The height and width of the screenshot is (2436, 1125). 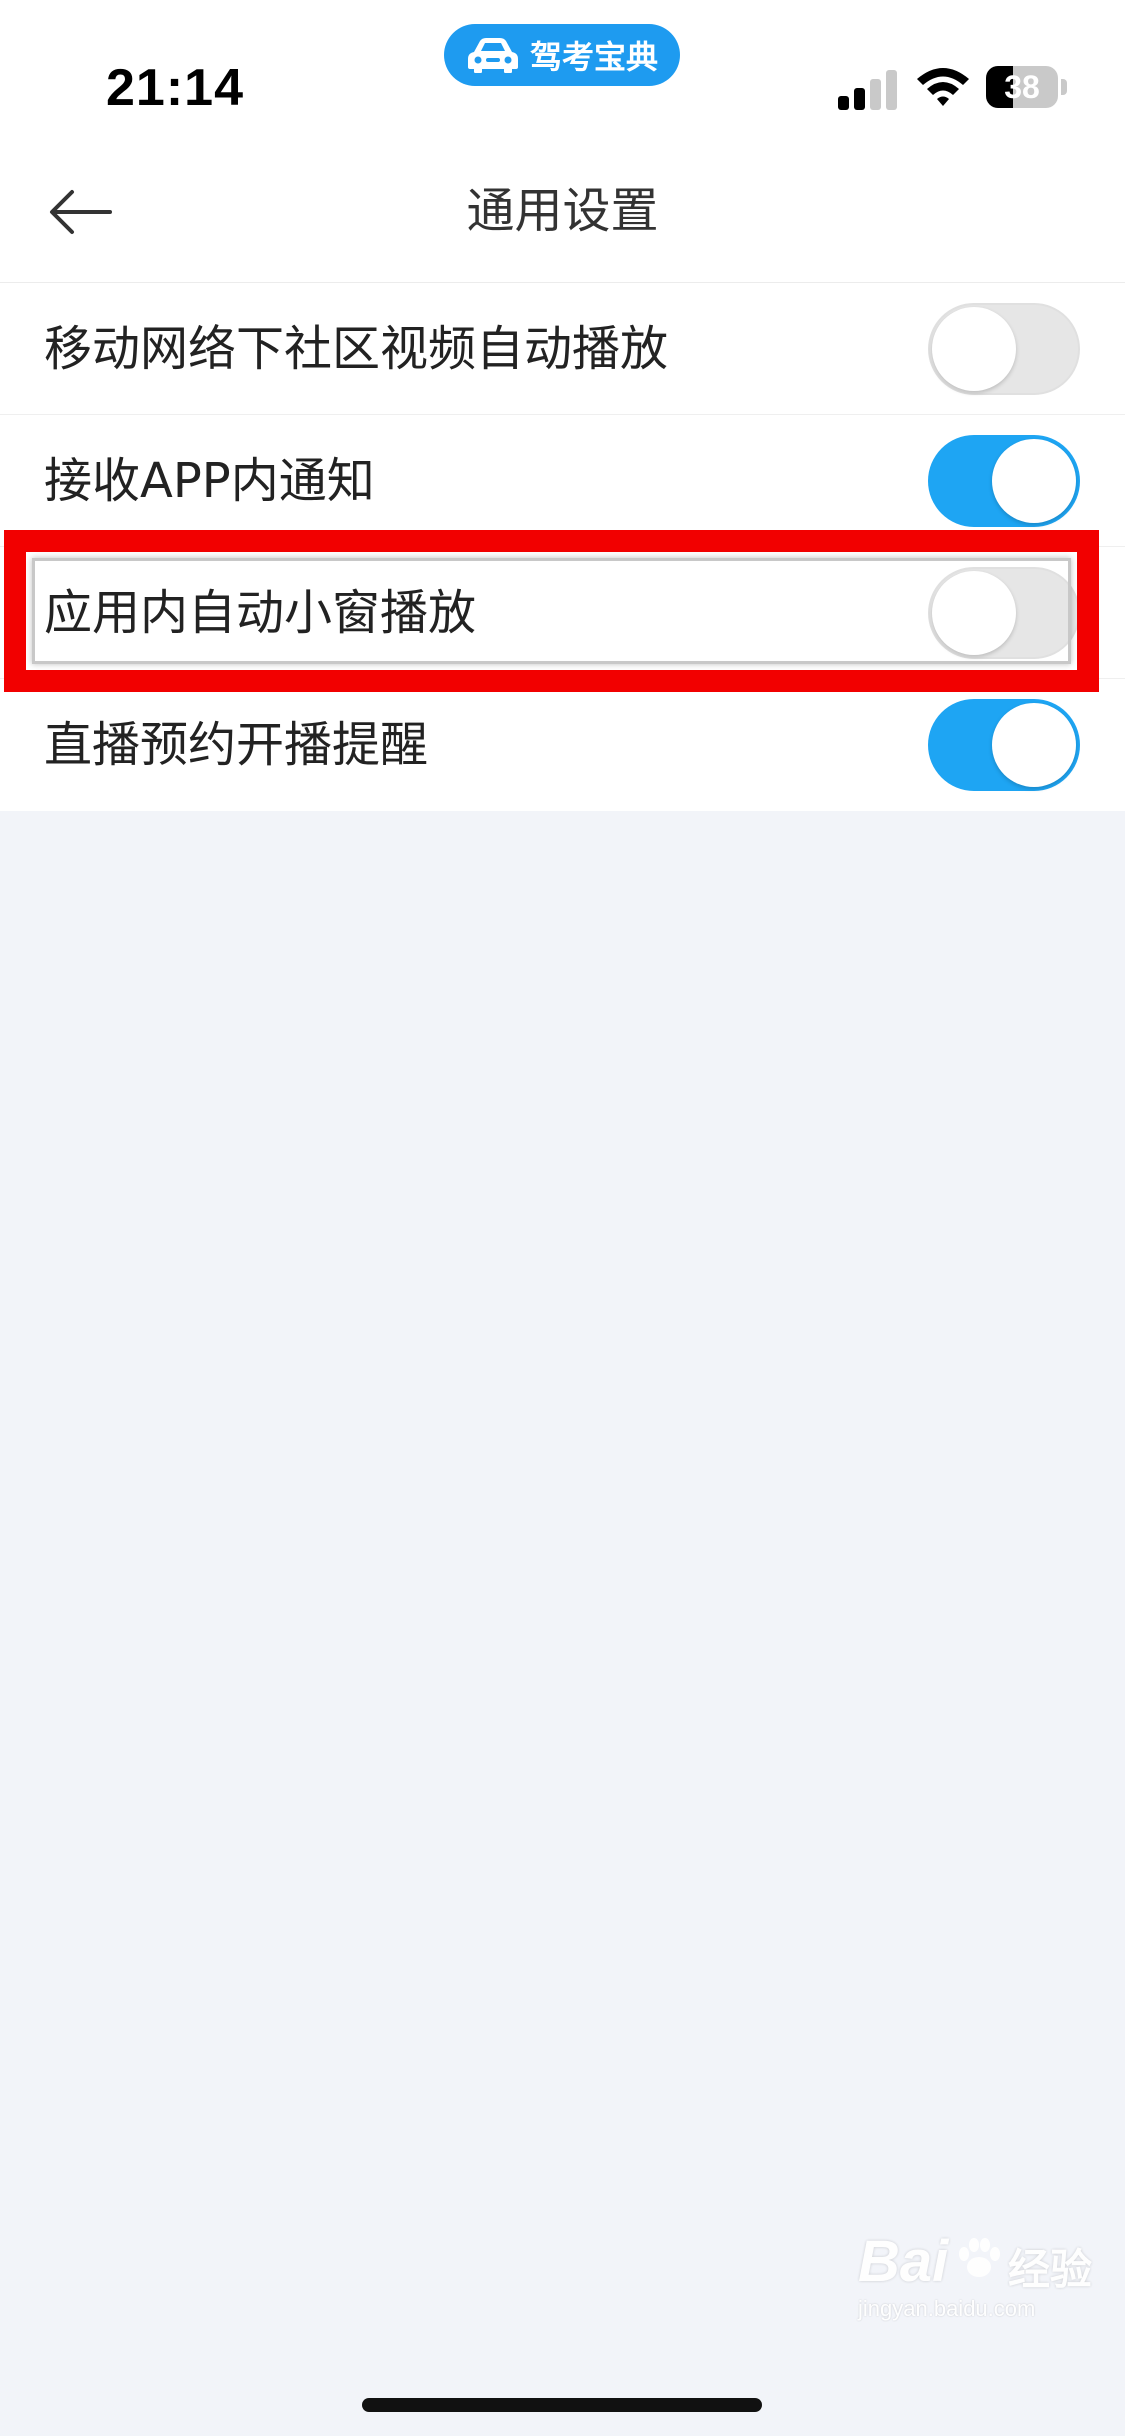 I want to click on baidu-jingyan-watermark: Bai 经验 jingyan.baidu.com, so click(x=983, y=2278).